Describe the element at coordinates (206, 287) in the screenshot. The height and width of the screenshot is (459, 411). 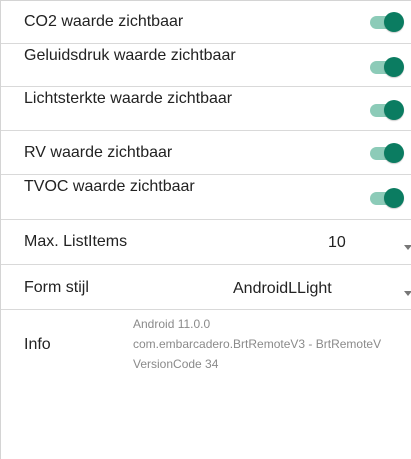
I see `form-style-row: Form stijl AndroidLLight` at that location.